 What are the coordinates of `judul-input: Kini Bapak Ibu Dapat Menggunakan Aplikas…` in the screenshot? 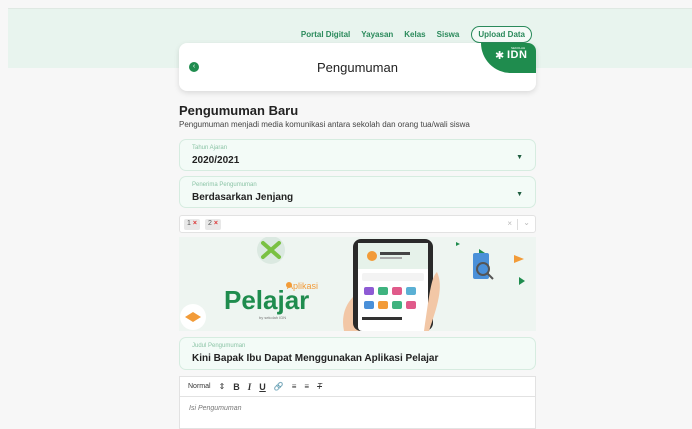 It's located at (315, 358).